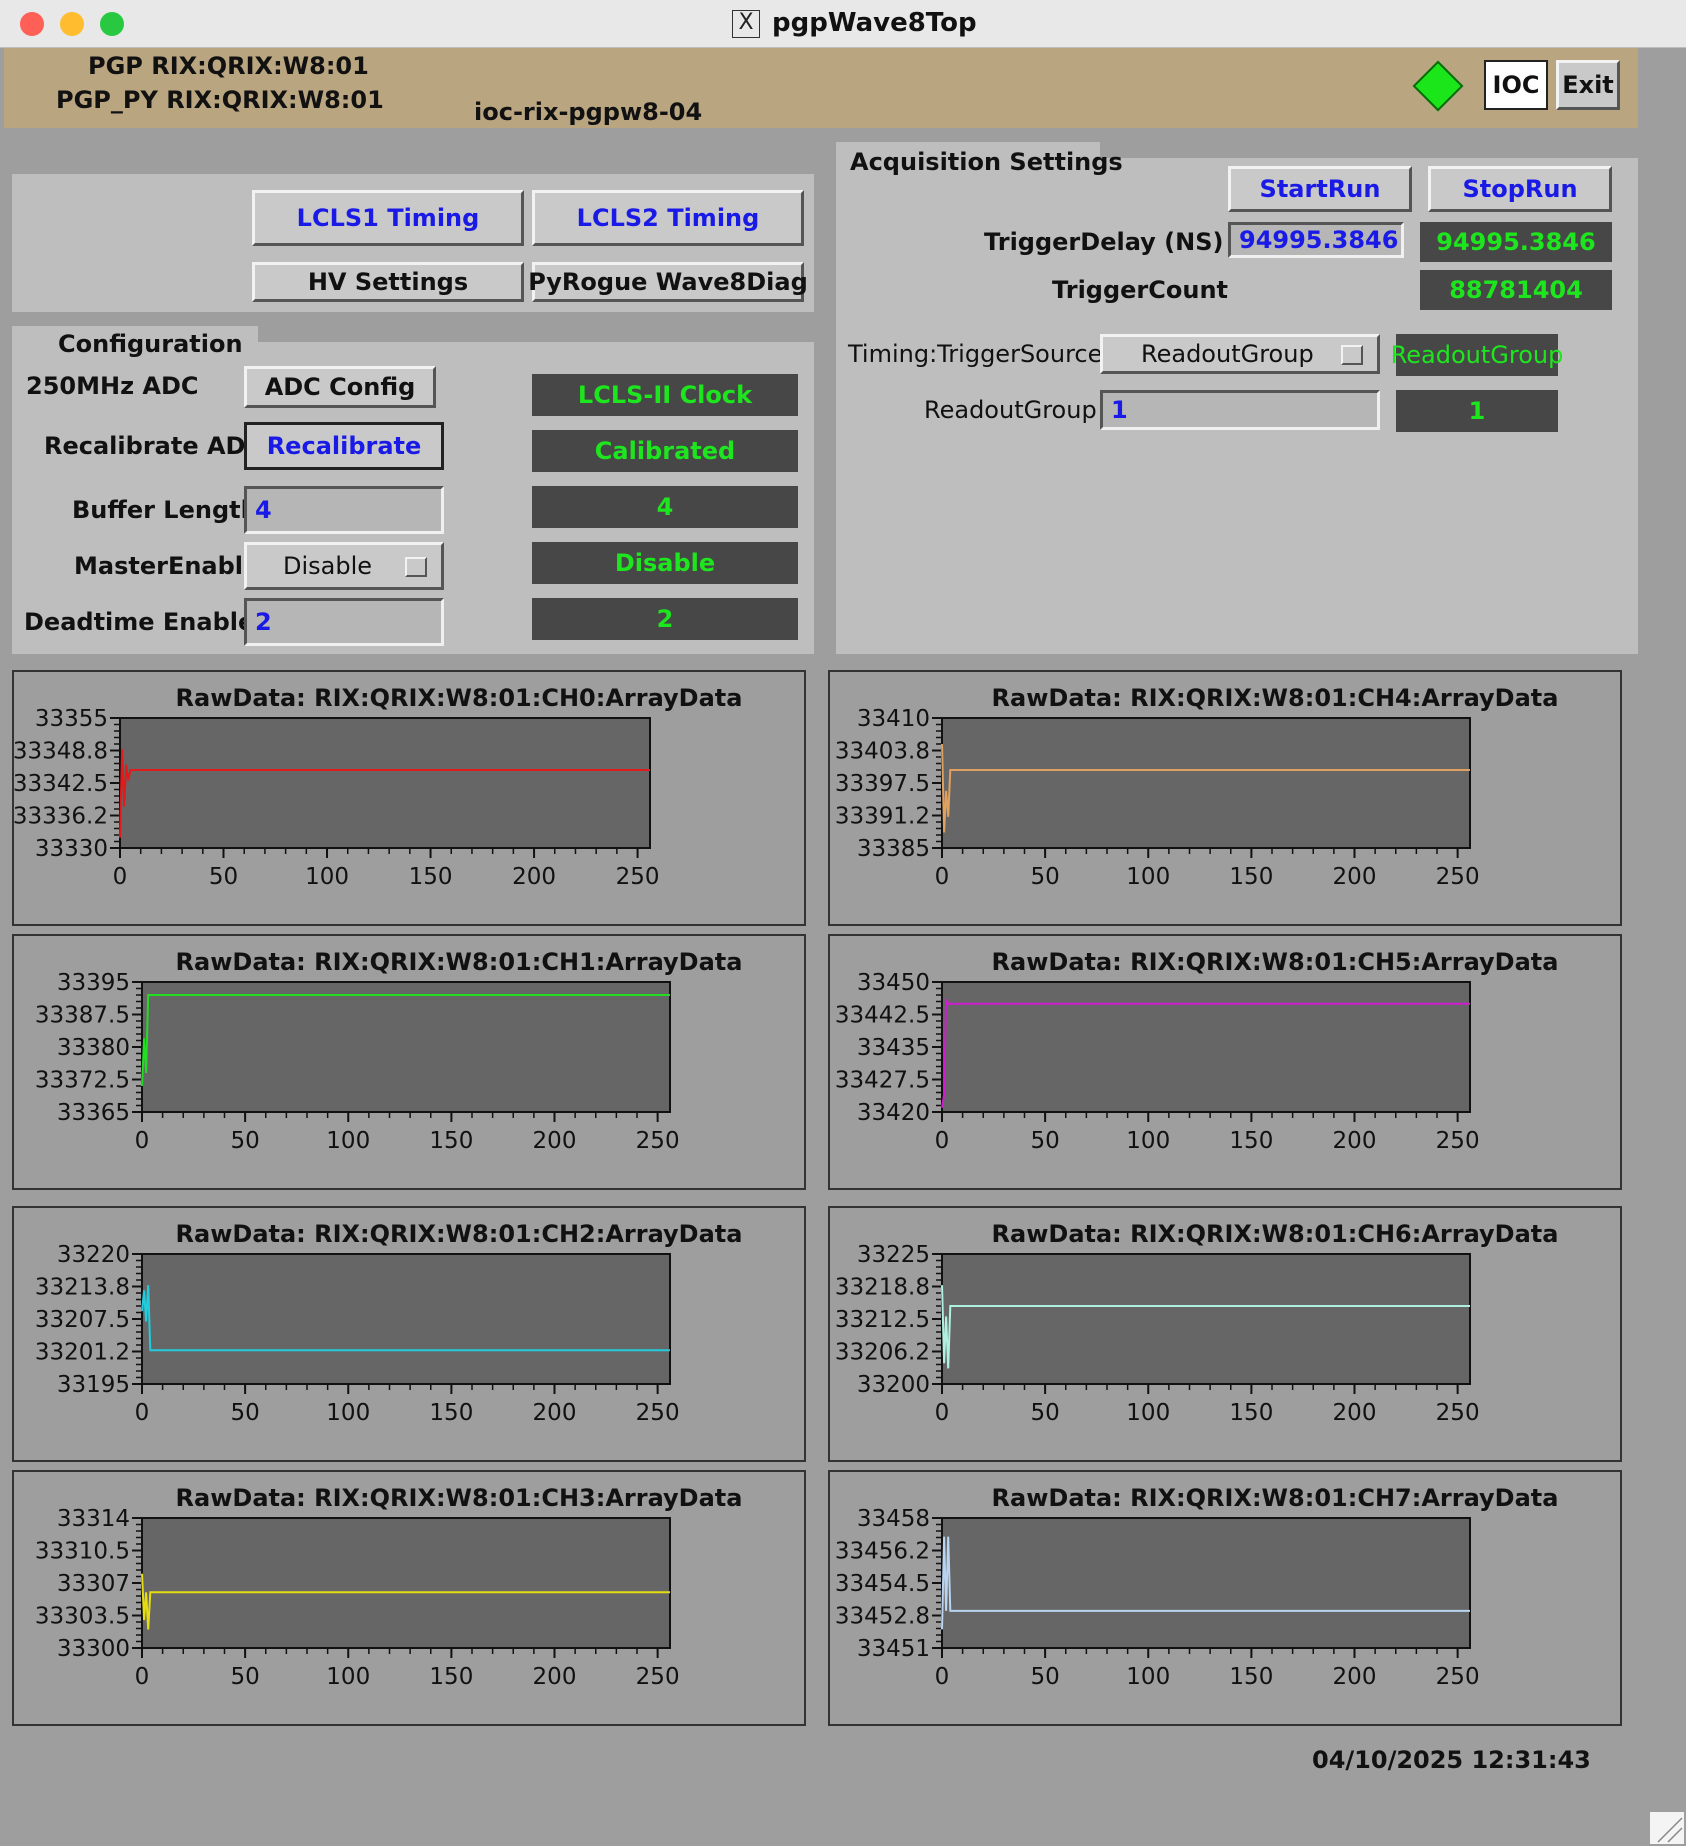 This screenshot has width=1686, height=1846. Describe the element at coordinates (93, 1519) in the screenshot. I see `y-tick-label: 33314` at that location.